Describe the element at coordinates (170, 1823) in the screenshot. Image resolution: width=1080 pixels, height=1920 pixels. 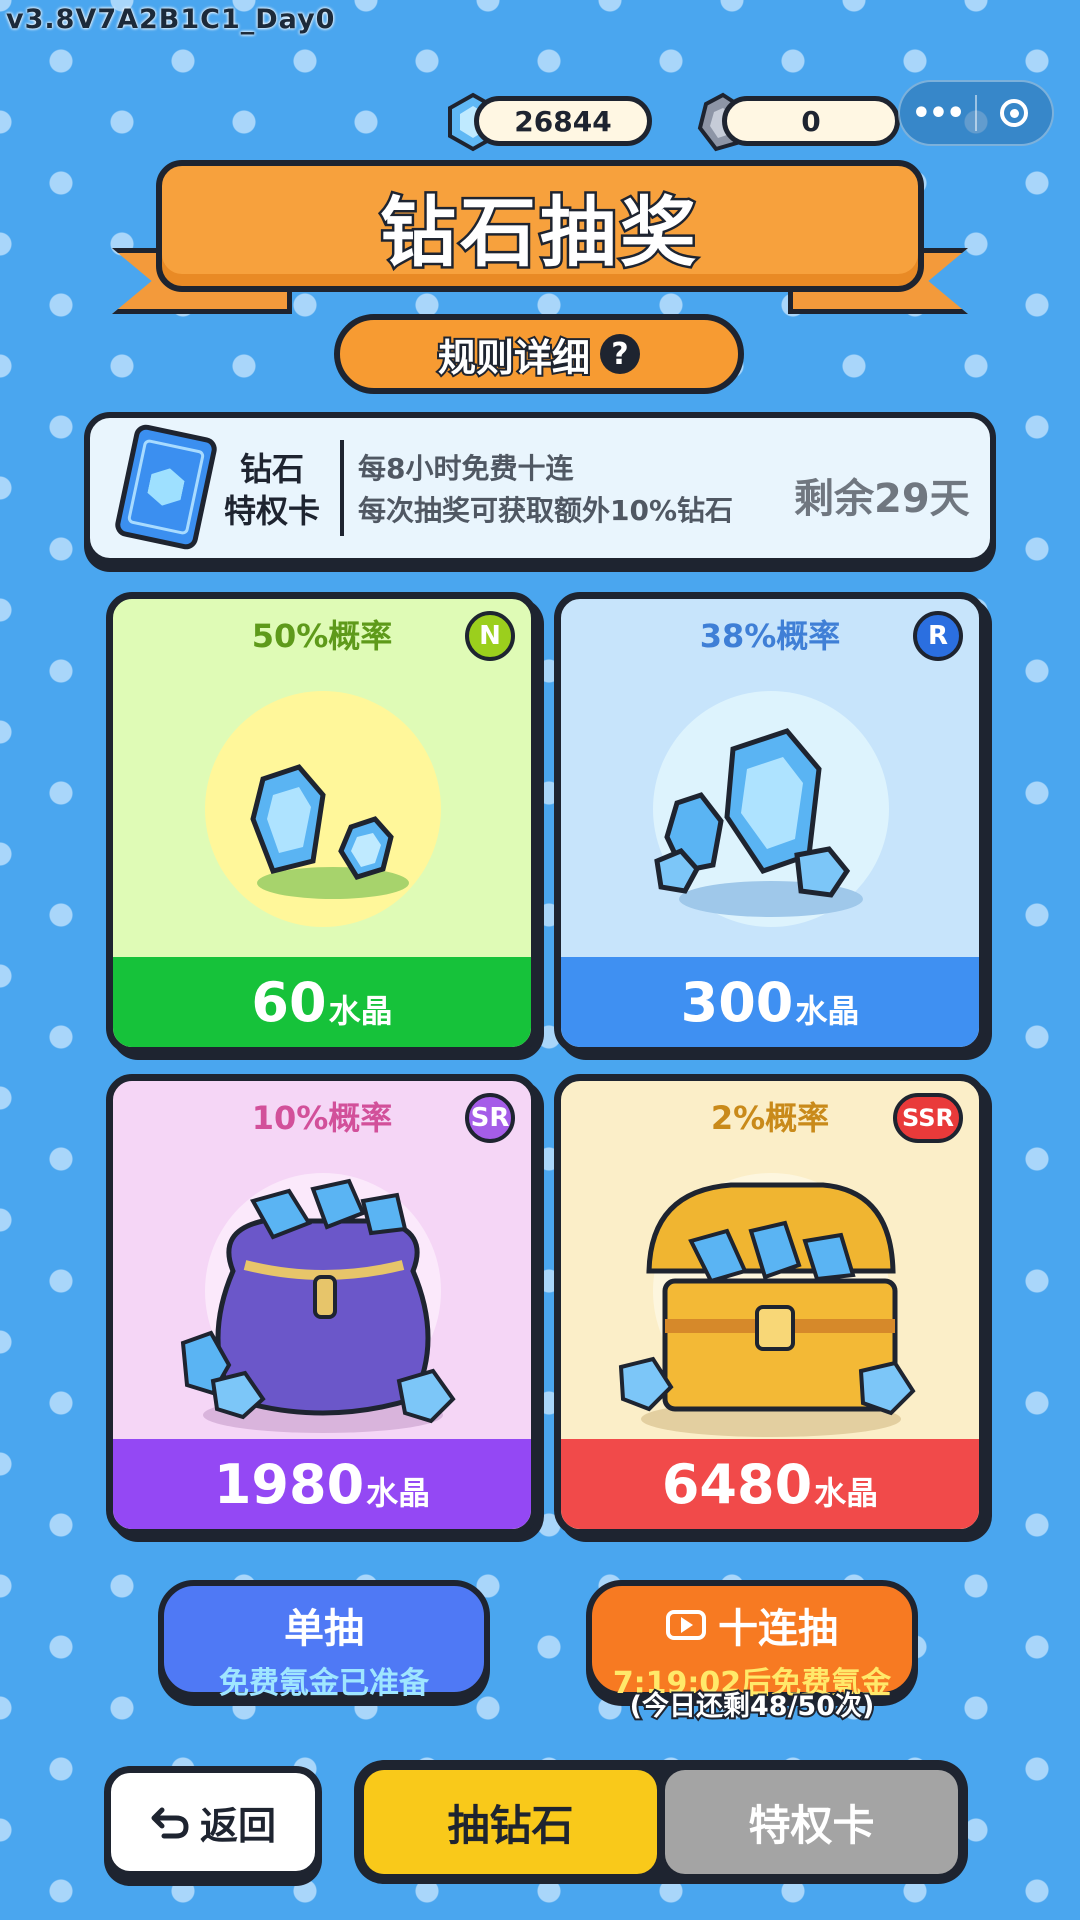
I see `return-arrow-icon` at that location.